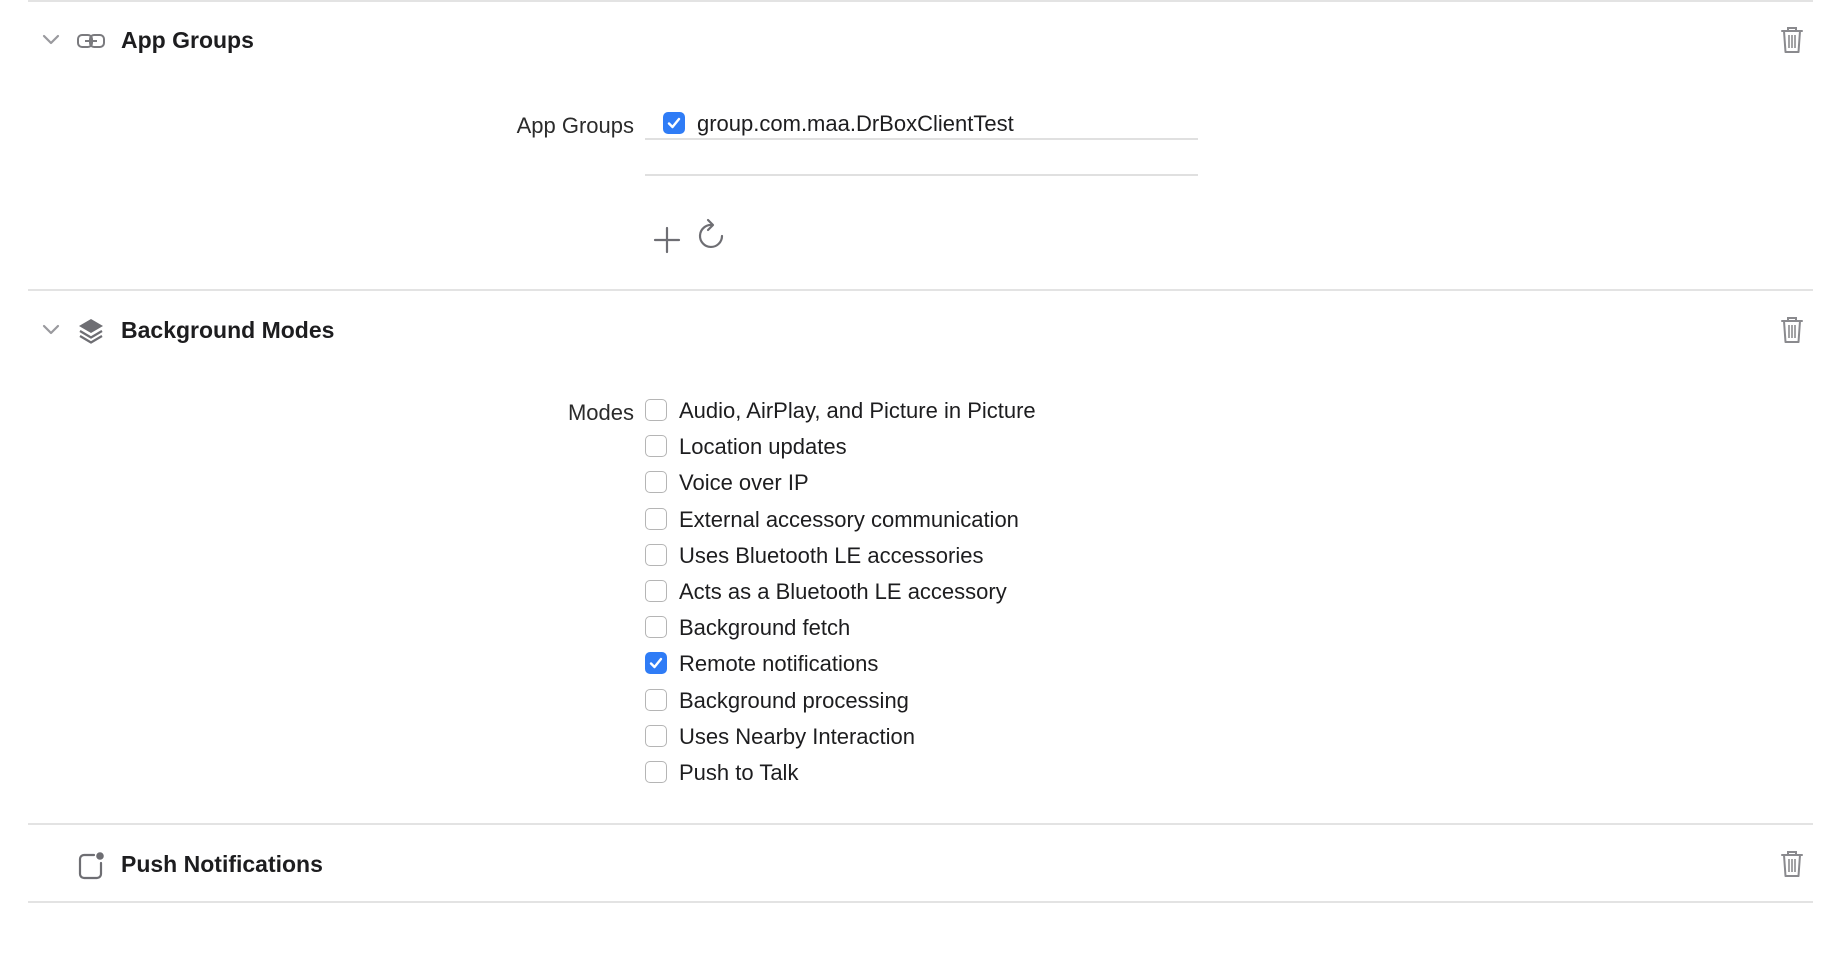 The height and width of the screenshot is (954, 1838). Describe the element at coordinates (797, 736) in the screenshot. I see `mode-label: Uses Nearby Interaction` at that location.